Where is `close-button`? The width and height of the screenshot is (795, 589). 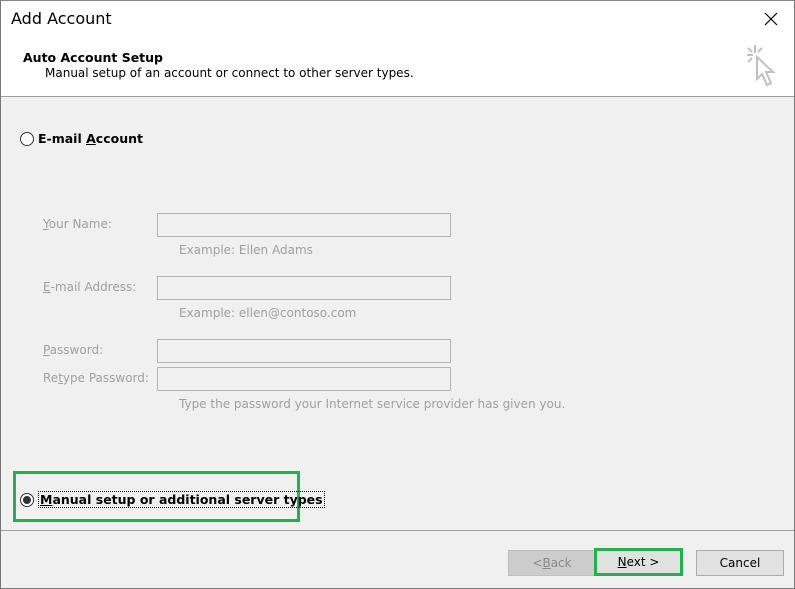 close-button is located at coordinates (771, 19).